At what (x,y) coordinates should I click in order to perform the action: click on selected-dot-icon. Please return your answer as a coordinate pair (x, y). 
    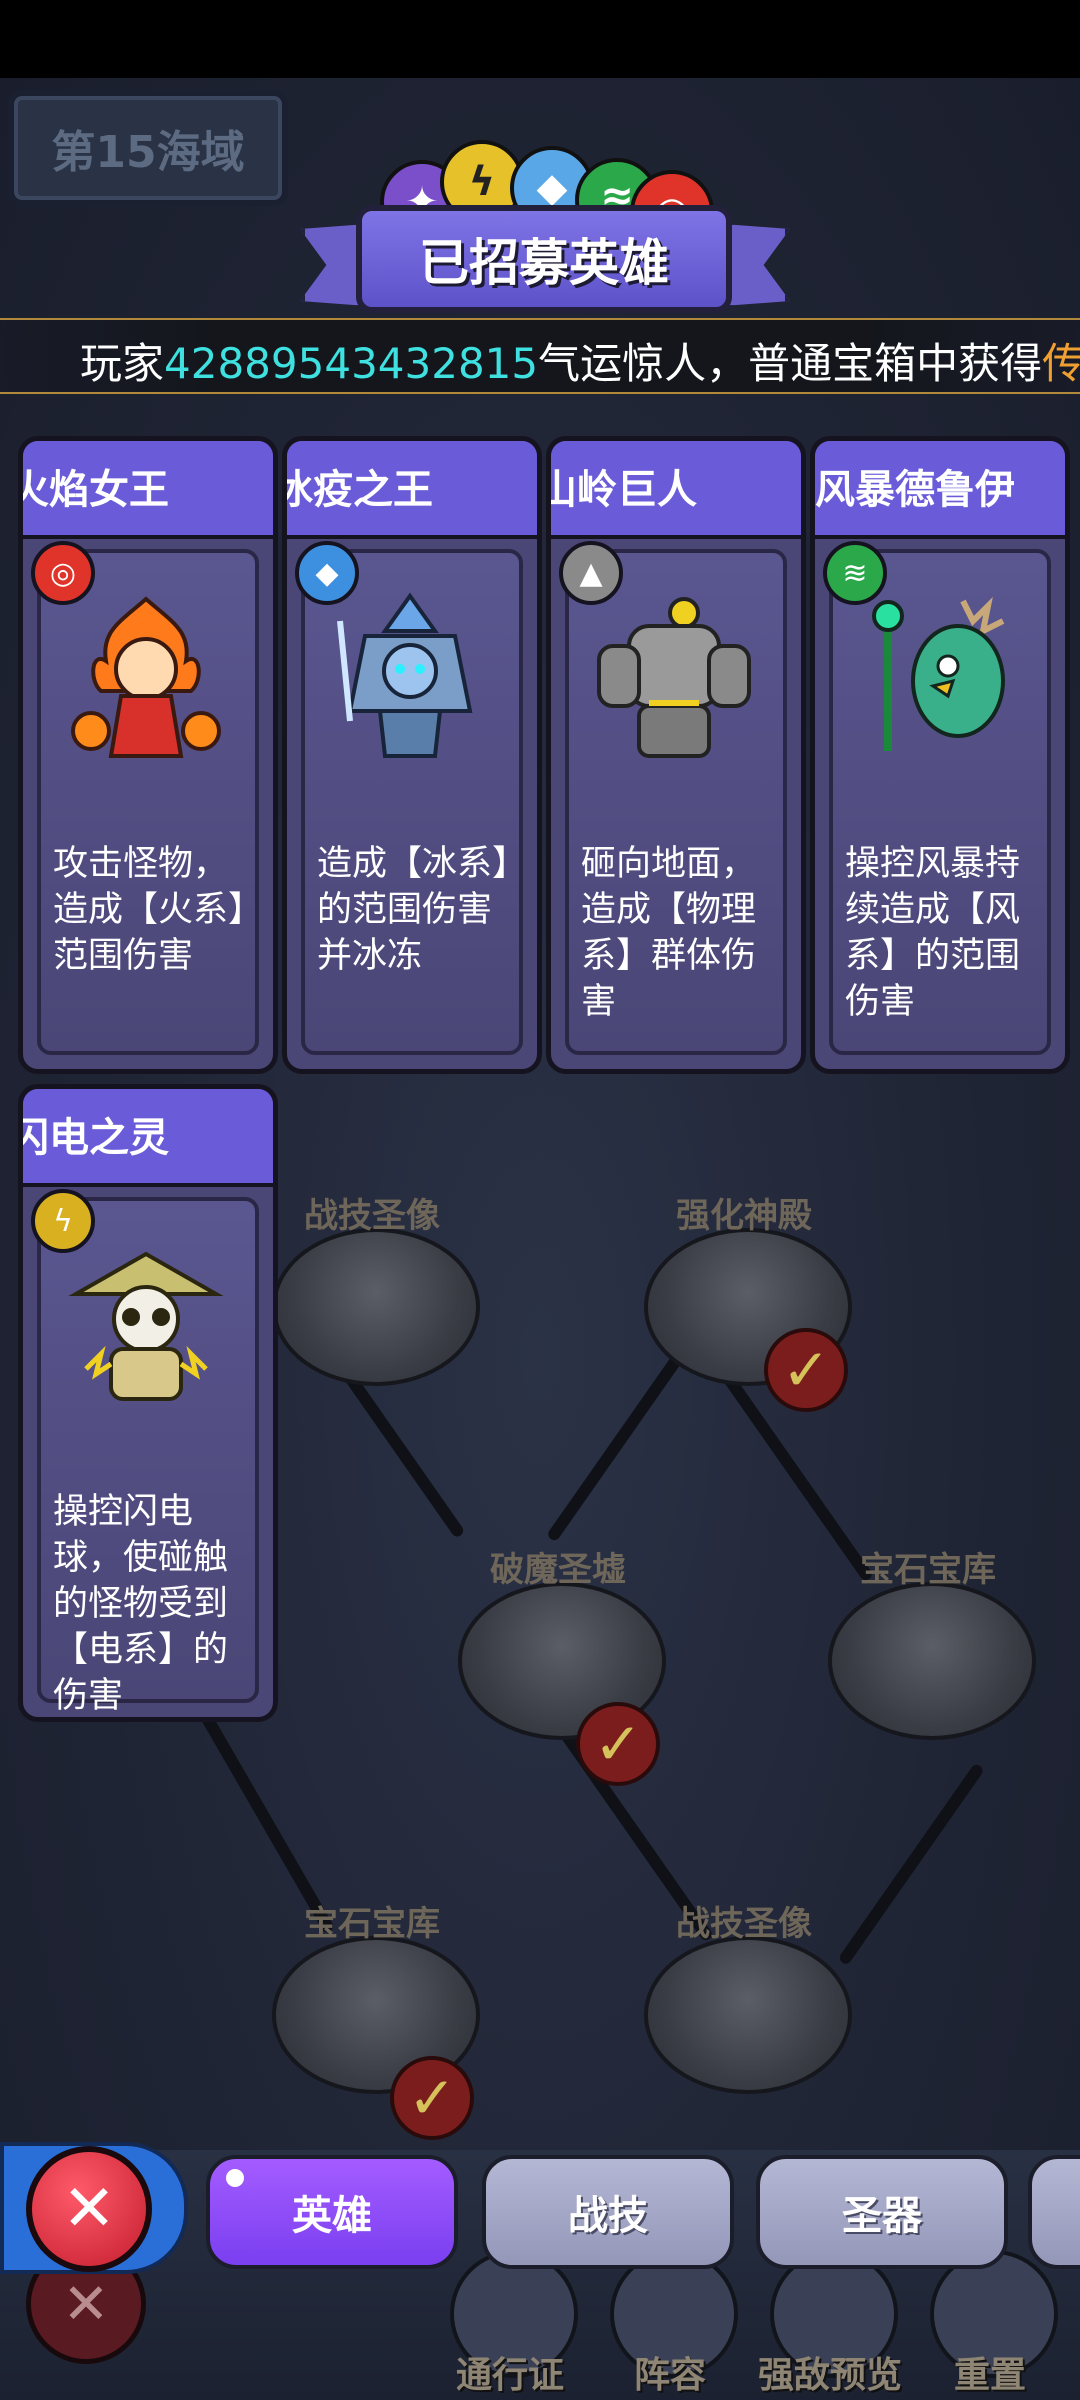
    Looking at the image, I should click on (235, 2178).